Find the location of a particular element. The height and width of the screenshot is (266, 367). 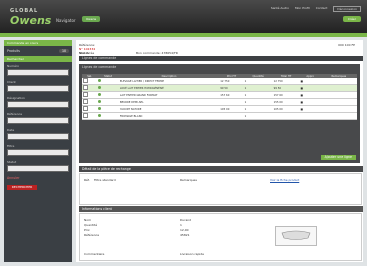

row-description: LOUÉ LAIT ENTIER HOMOGÉNÉISÉ is located at coordinates (169, 88).